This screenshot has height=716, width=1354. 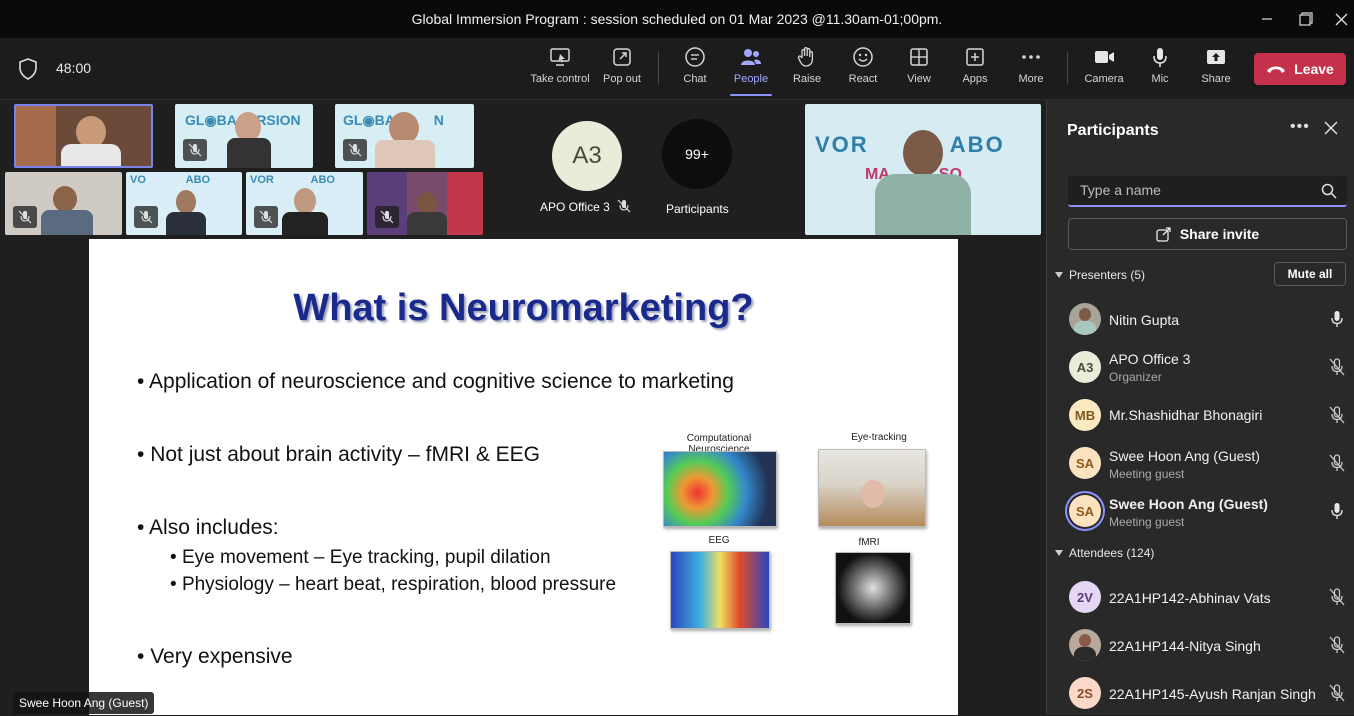 What do you see at coordinates (1085, 367) in the screenshot?
I see `avatar: A3` at bounding box center [1085, 367].